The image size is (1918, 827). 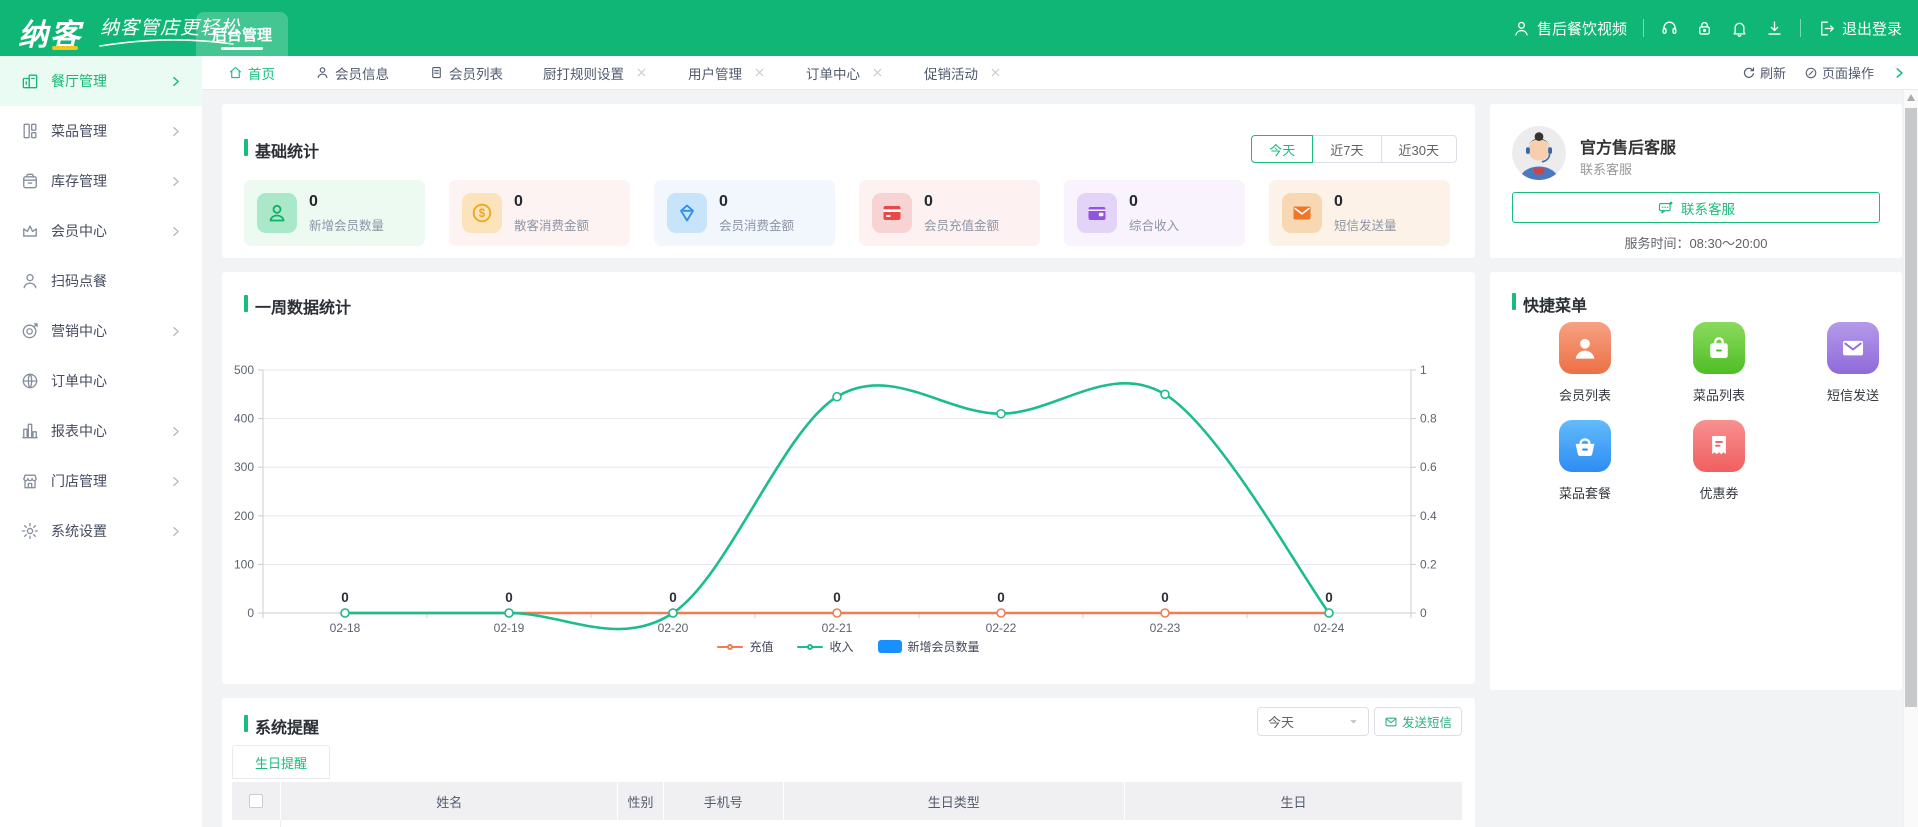 What do you see at coordinates (101, 481) in the screenshot?
I see `sidebar-item-store-management: 门店管理` at bounding box center [101, 481].